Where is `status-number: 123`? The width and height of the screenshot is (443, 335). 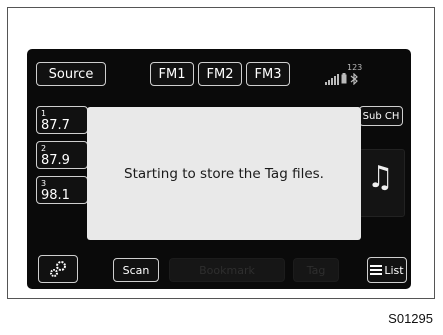
status-number: 123 is located at coordinates (355, 67).